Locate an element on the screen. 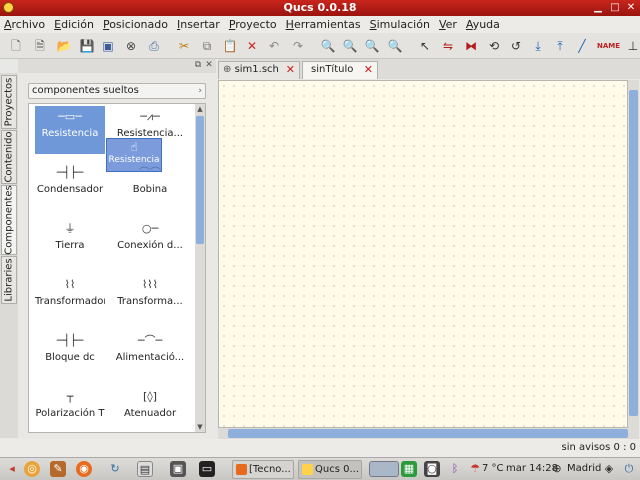 This screenshot has width=640, height=480. file-manager-icon: ✎ is located at coordinates (58, 469).